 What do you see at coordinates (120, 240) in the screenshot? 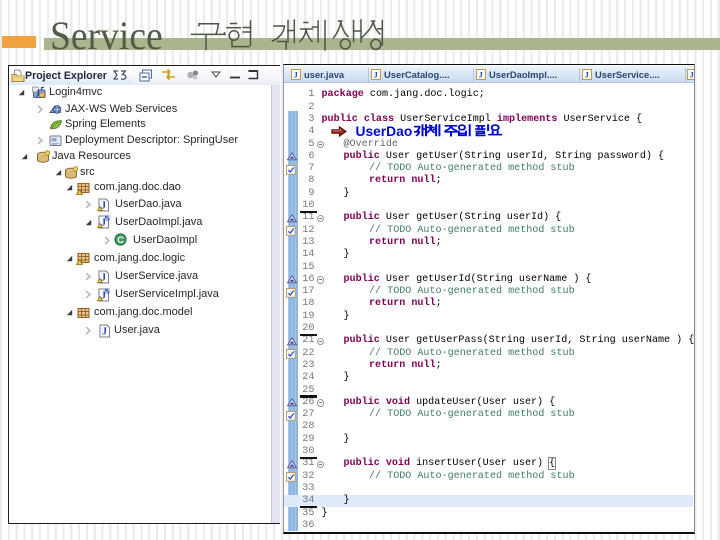
I see `svg-text: C` at bounding box center [120, 240].